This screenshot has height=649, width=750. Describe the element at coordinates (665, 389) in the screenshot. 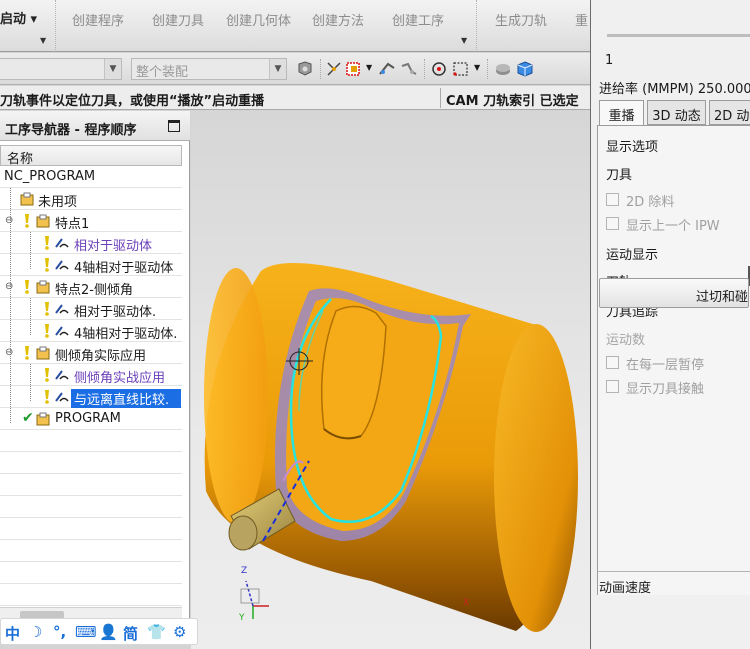

I see `checkbox-show-tool-contact-label: 显示刀具接触` at that location.